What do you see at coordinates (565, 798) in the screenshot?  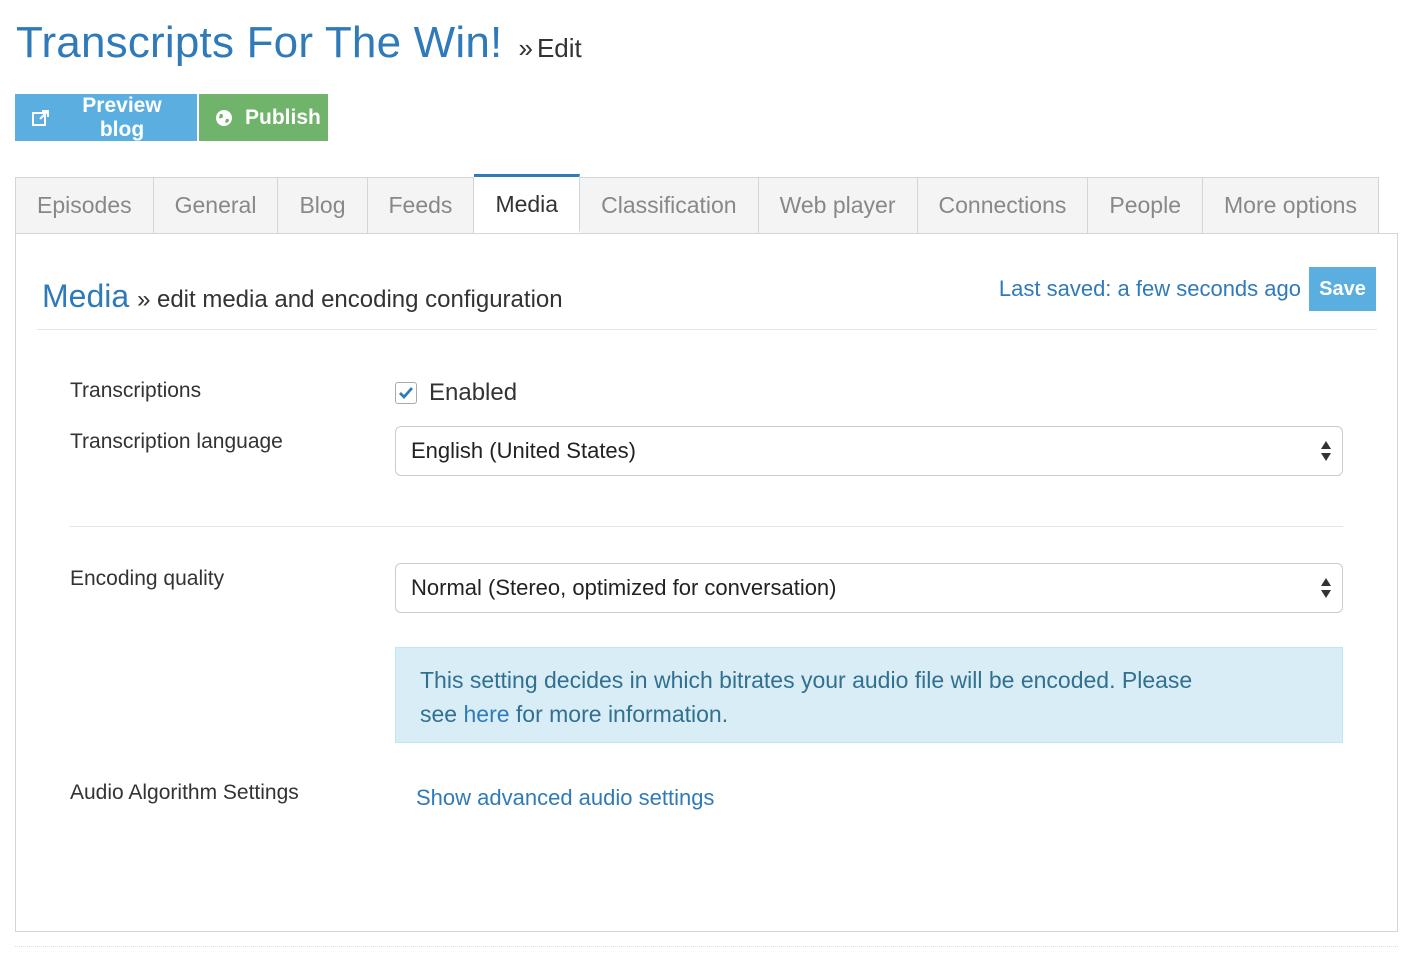 I see `show-advanced-audio-link: Show advanced audio settings` at bounding box center [565, 798].